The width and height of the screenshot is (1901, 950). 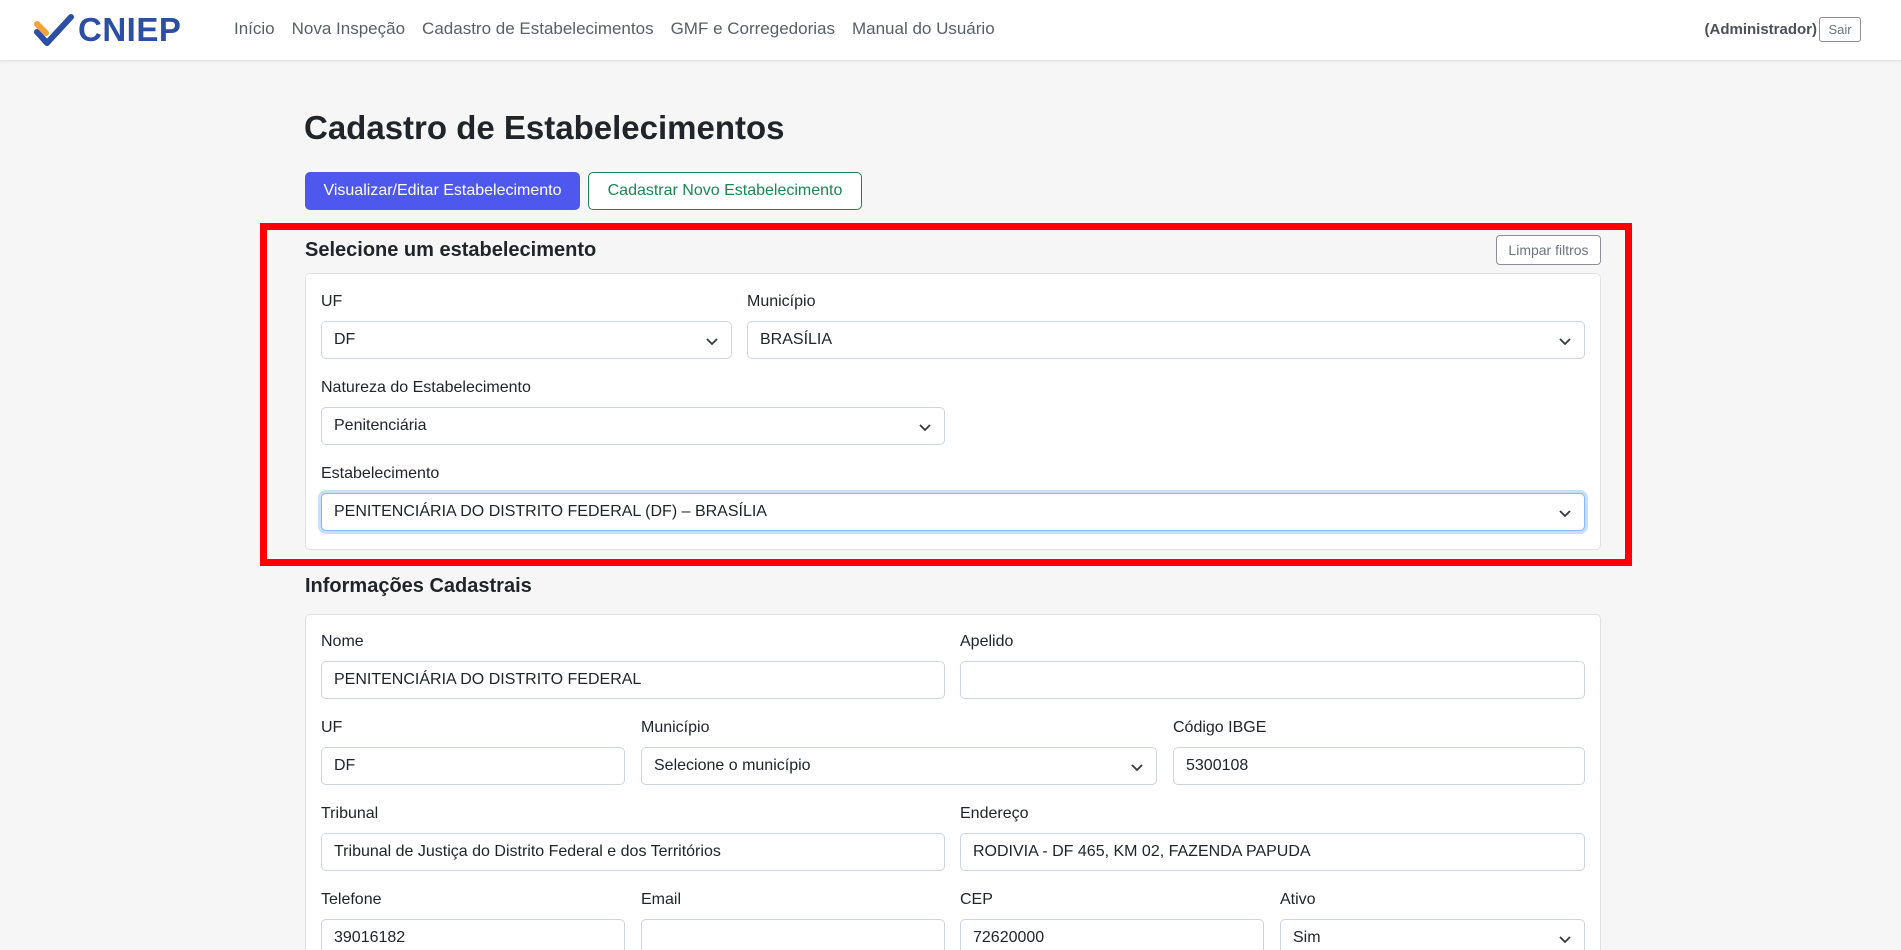 I want to click on clear-filters-button: Limpar filtros, so click(x=1548, y=250).